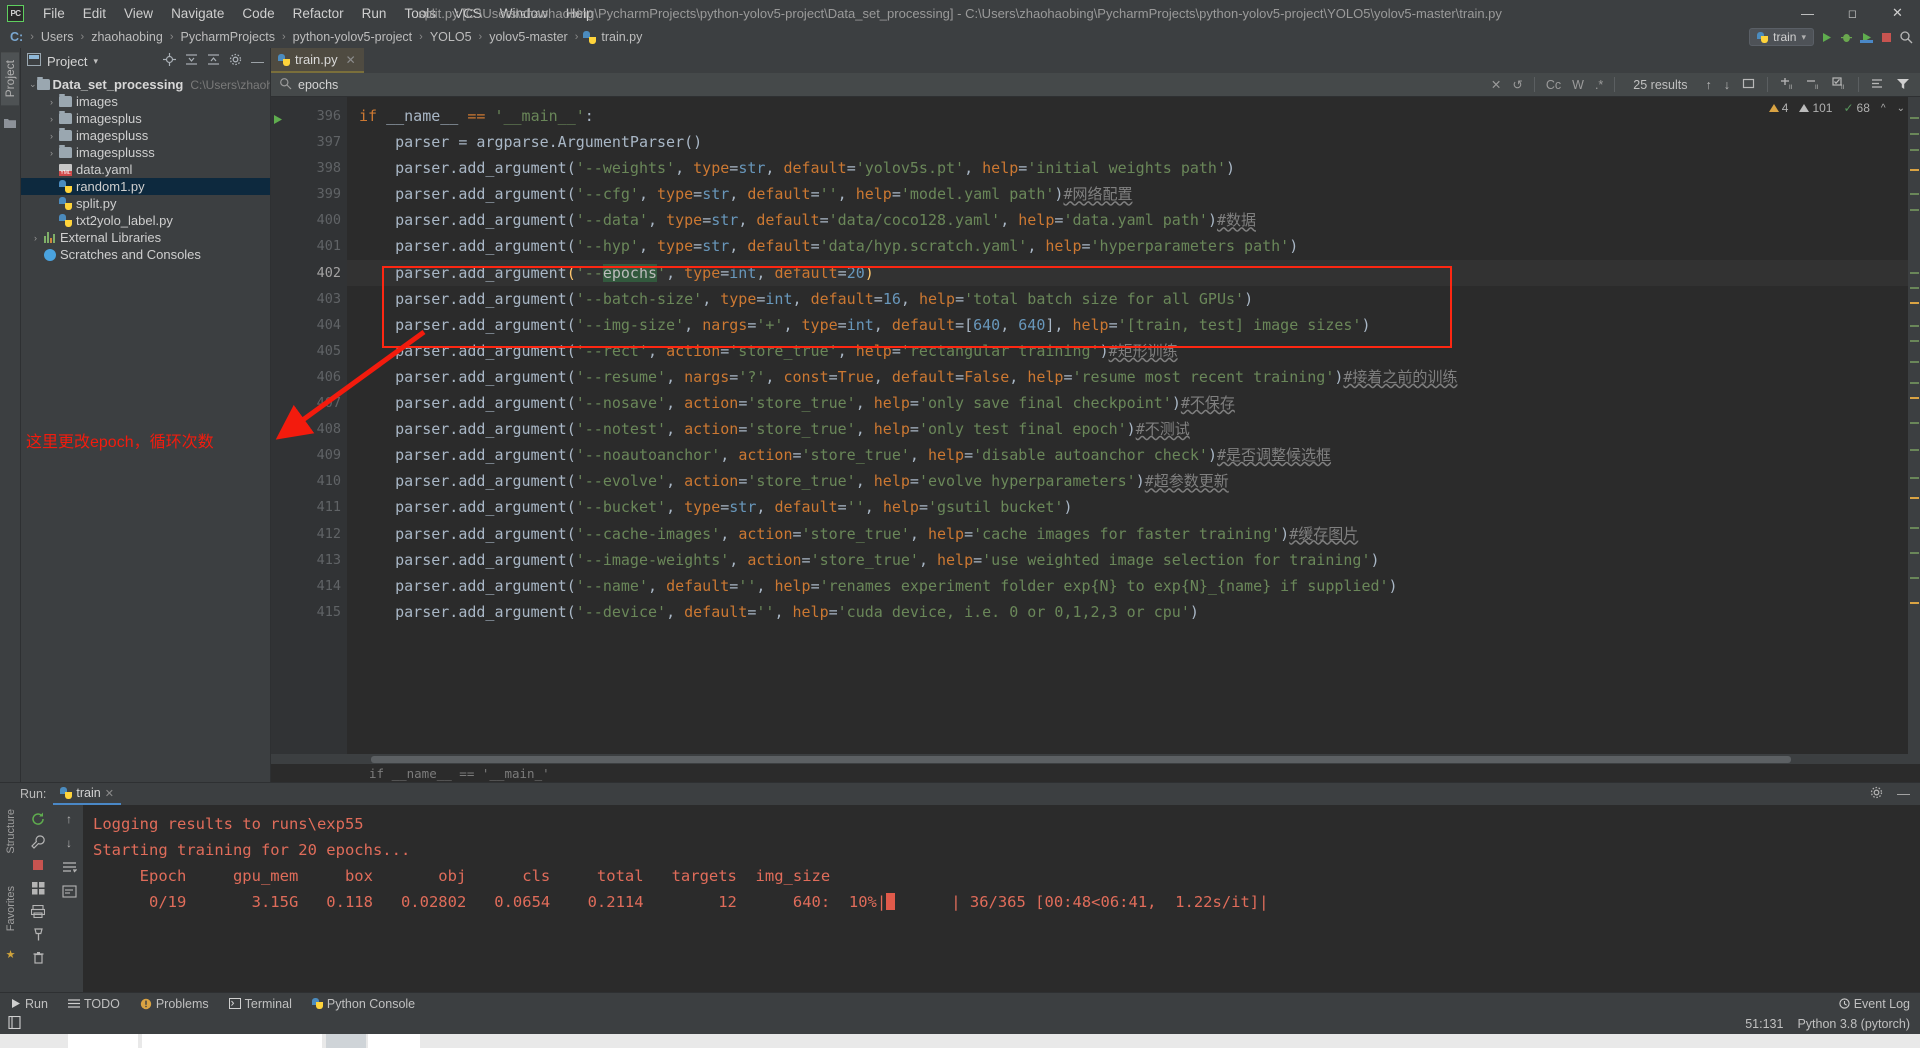  What do you see at coordinates (1903, 85) in the screenshot?
I see `filter-icon` at bounding box center [1903, 85].